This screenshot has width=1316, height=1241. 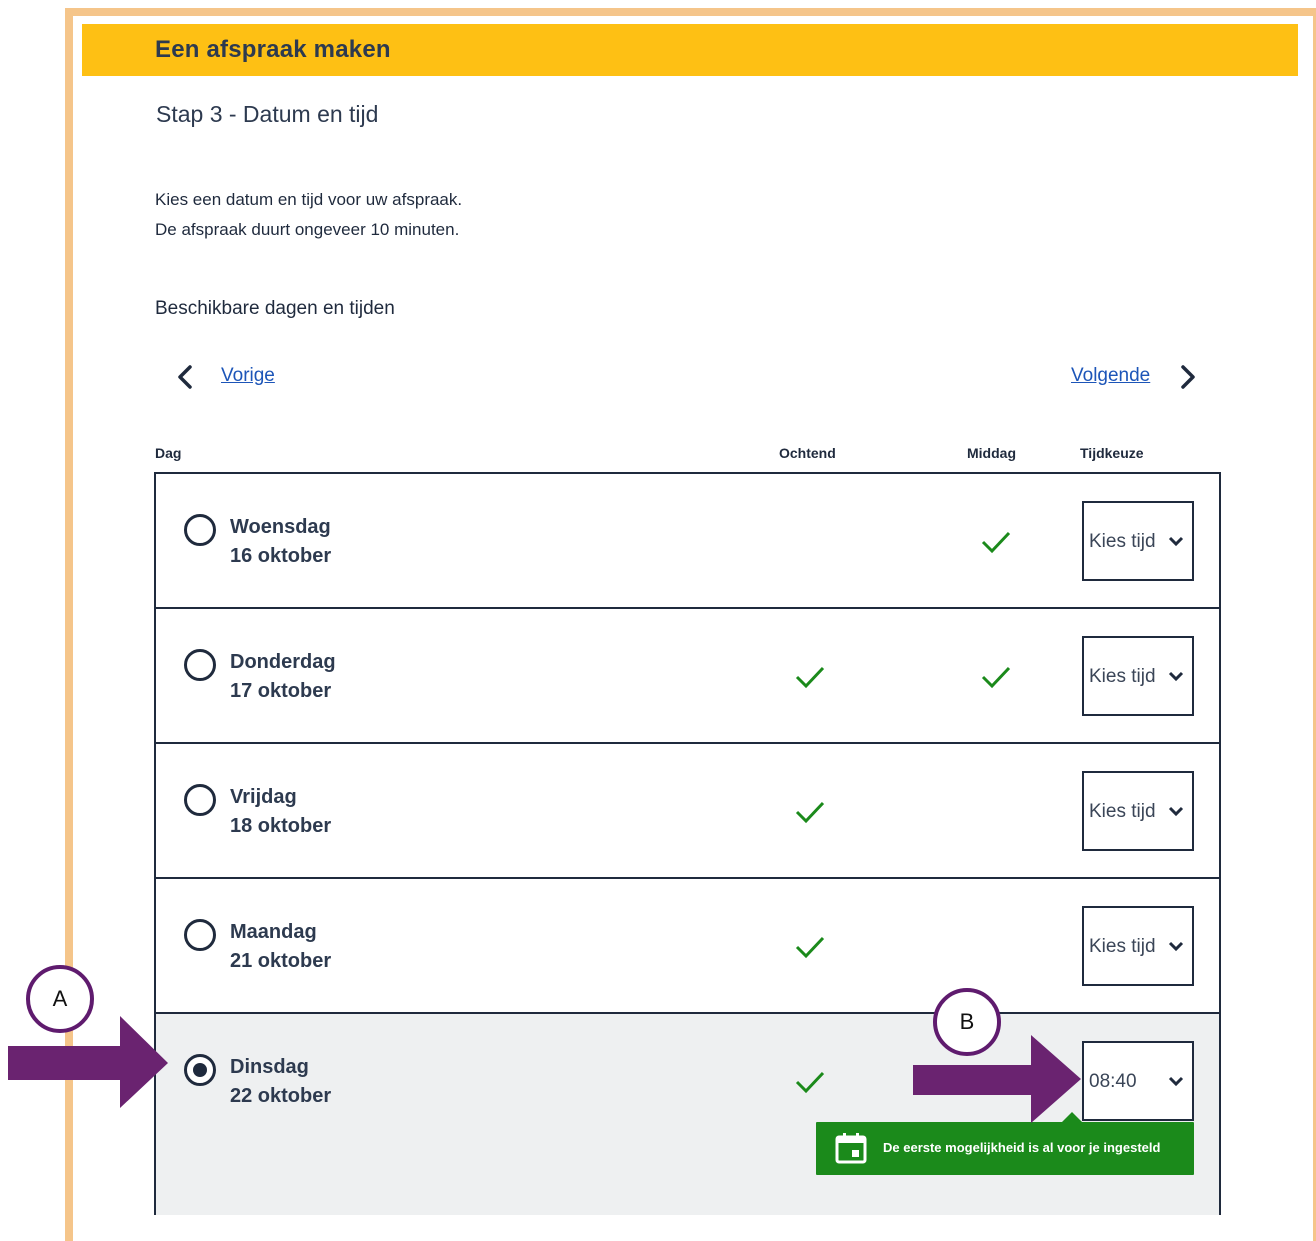 I want to click on day-date: 16 oktober, so click(x=281, y=556).